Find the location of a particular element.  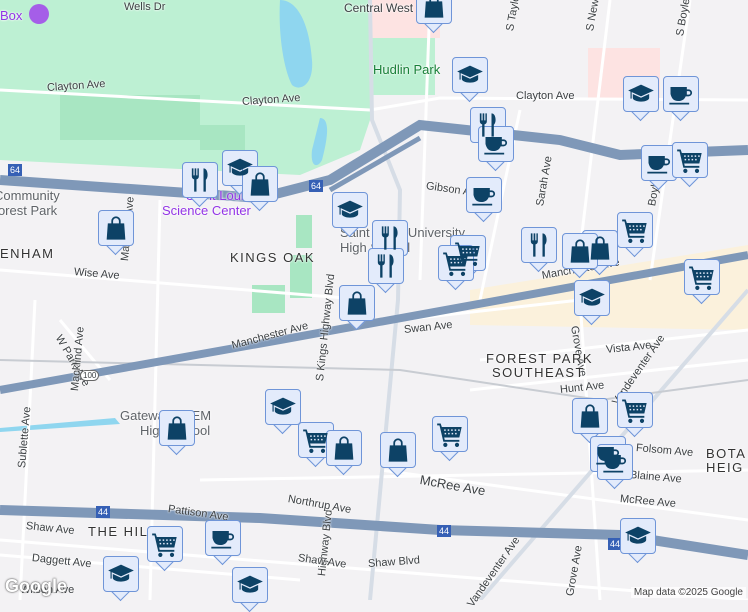

camera-icon is located at coordinates (39, 14).